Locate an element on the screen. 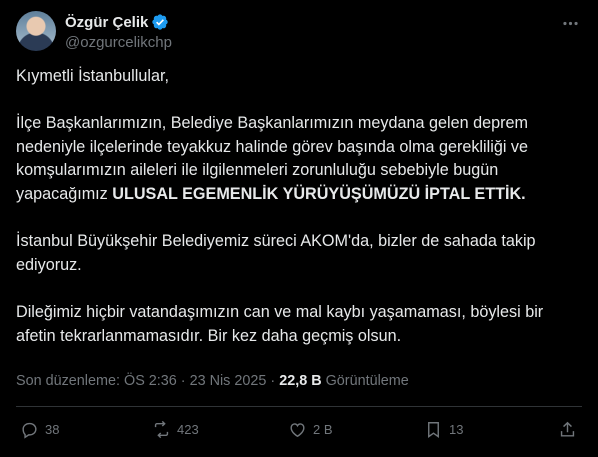 The height and width of the screenshot is (457, 598). bookmark-button: 13 is located at coordinates (443, 429).